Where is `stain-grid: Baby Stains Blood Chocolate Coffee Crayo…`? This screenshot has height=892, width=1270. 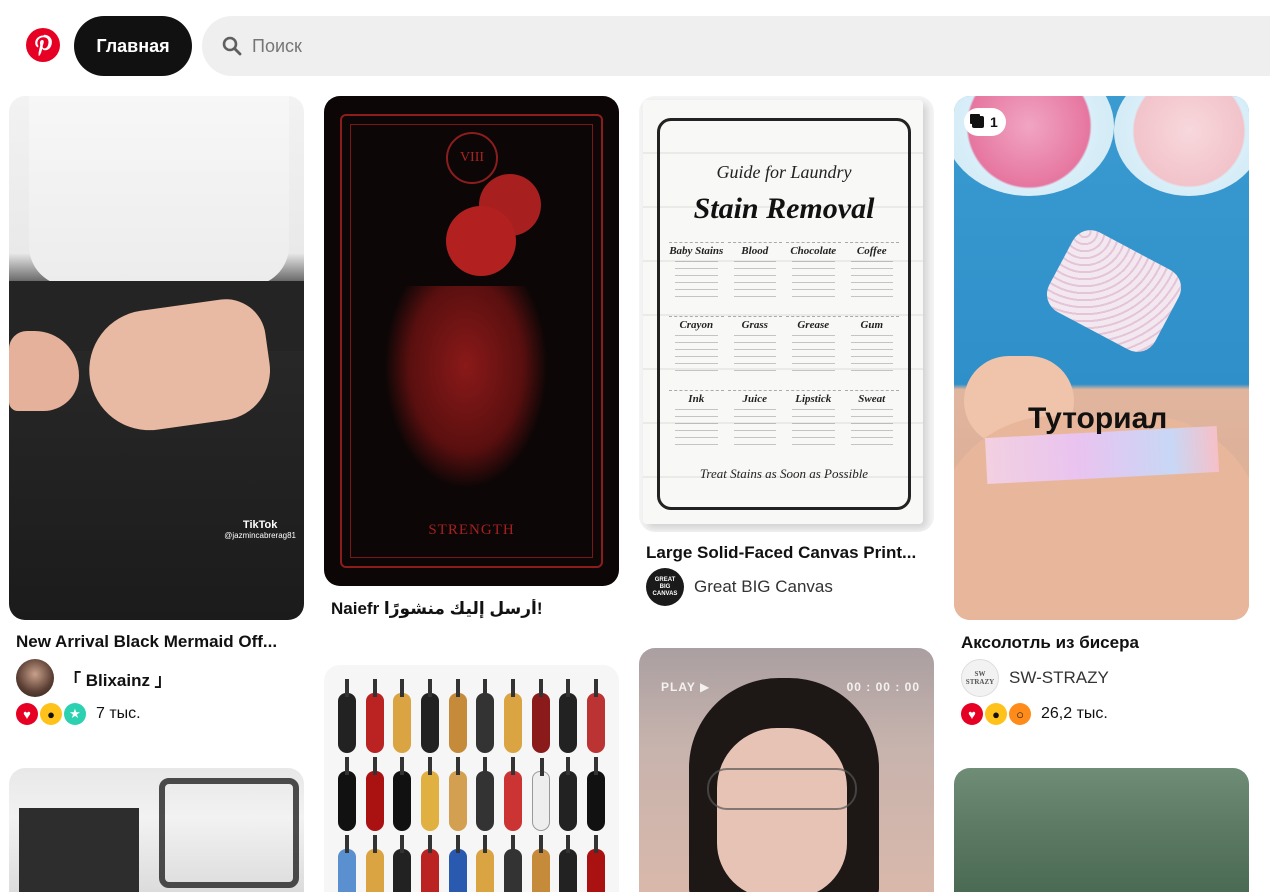
stain-grid: Baby Stains Blood Chocolate Coffee Crayo… is located at coordinates (784, 351).